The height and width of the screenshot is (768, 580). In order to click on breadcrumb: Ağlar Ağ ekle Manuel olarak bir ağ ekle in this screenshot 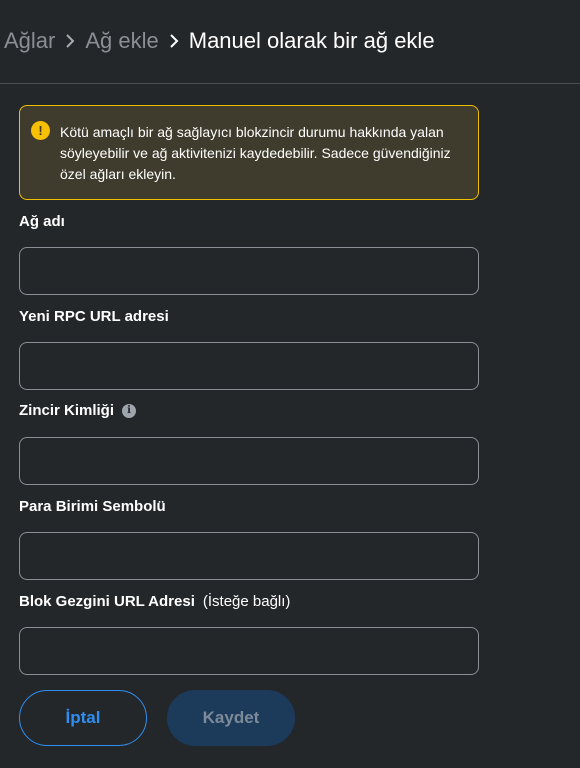, I will do `click(219, 41)`.